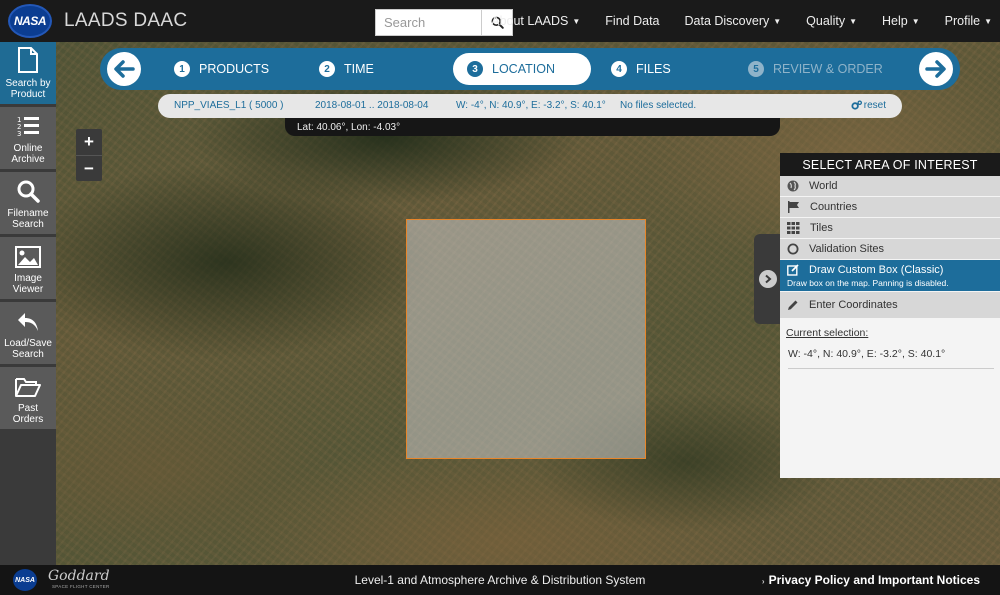 Image resolution: width=1000 pixels, height=595 pixels. I want to click on goddard-logo: Goddard, so click(79, 576).